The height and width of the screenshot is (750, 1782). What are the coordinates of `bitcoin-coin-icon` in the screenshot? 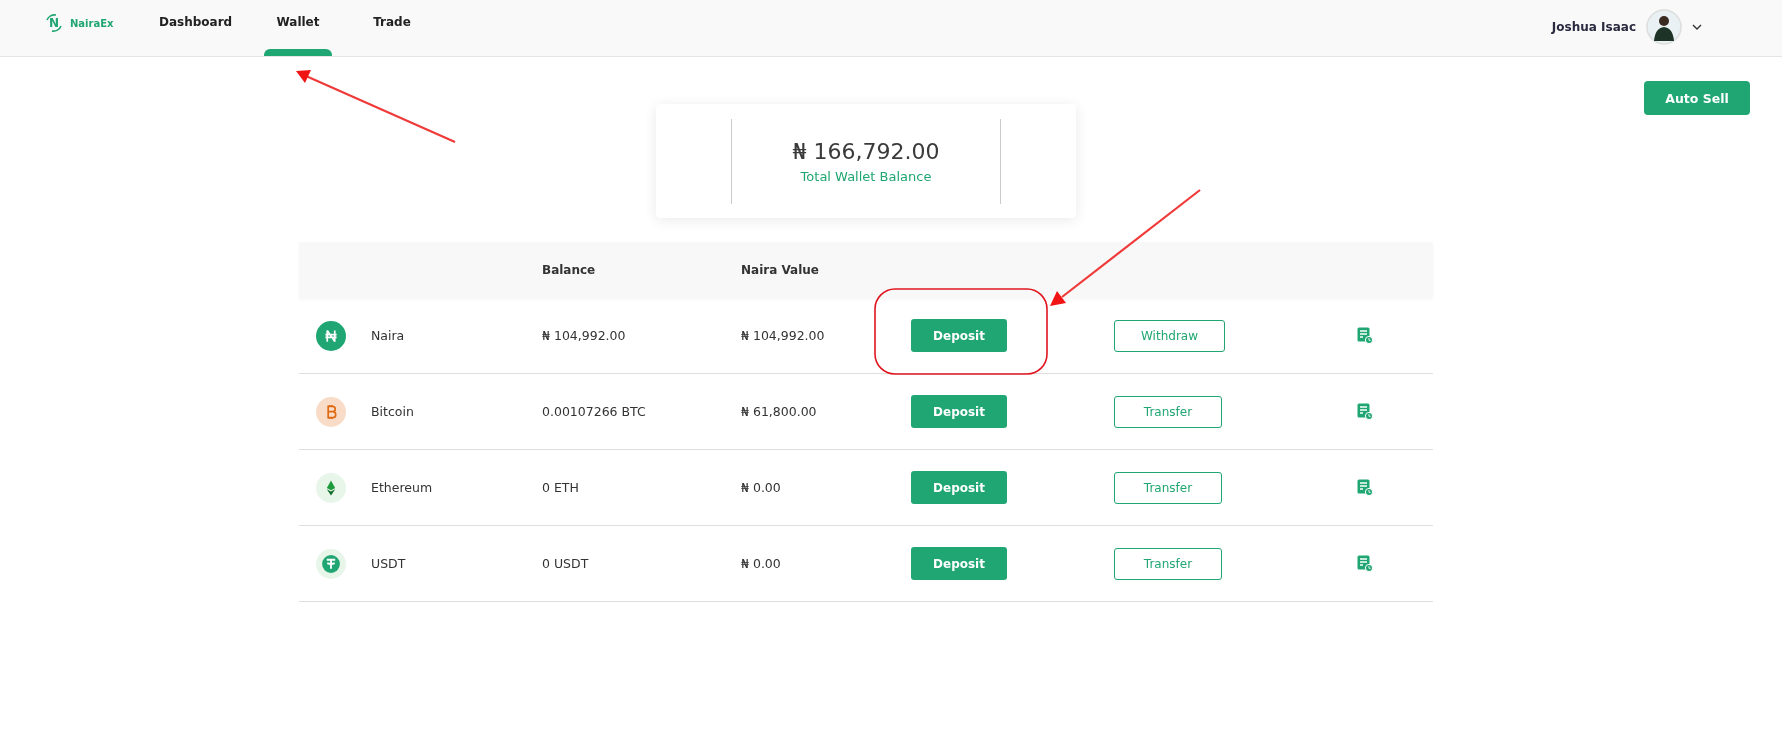 It's located at (331, 411).